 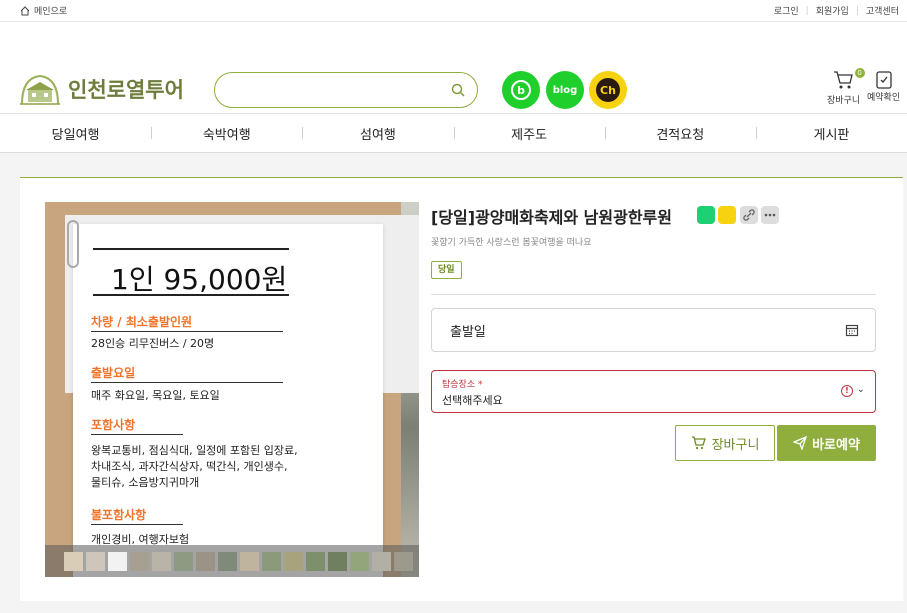 I want to click on home-icon, so click(x=25, y=10).